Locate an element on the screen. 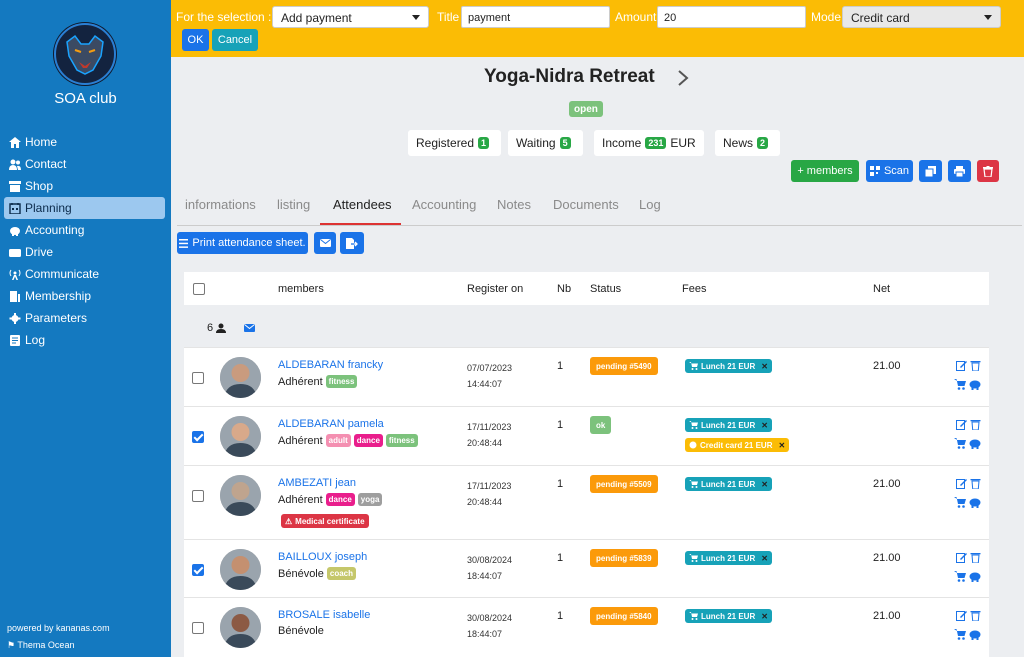 The image size is (1024, 657). member-name-link: BROSALE isabelle is located at coordinates (324, 615).